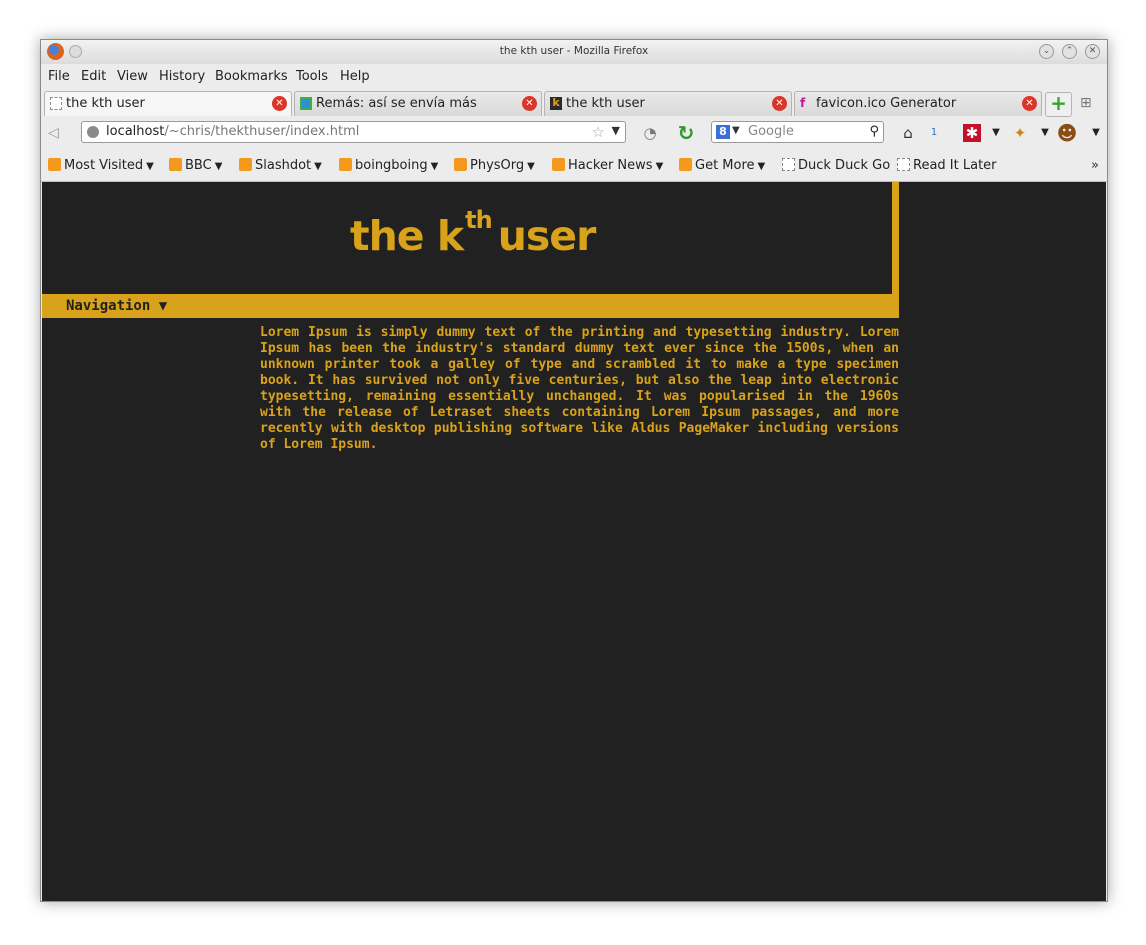  I want to click on menu-file: File, so click(59, 76).